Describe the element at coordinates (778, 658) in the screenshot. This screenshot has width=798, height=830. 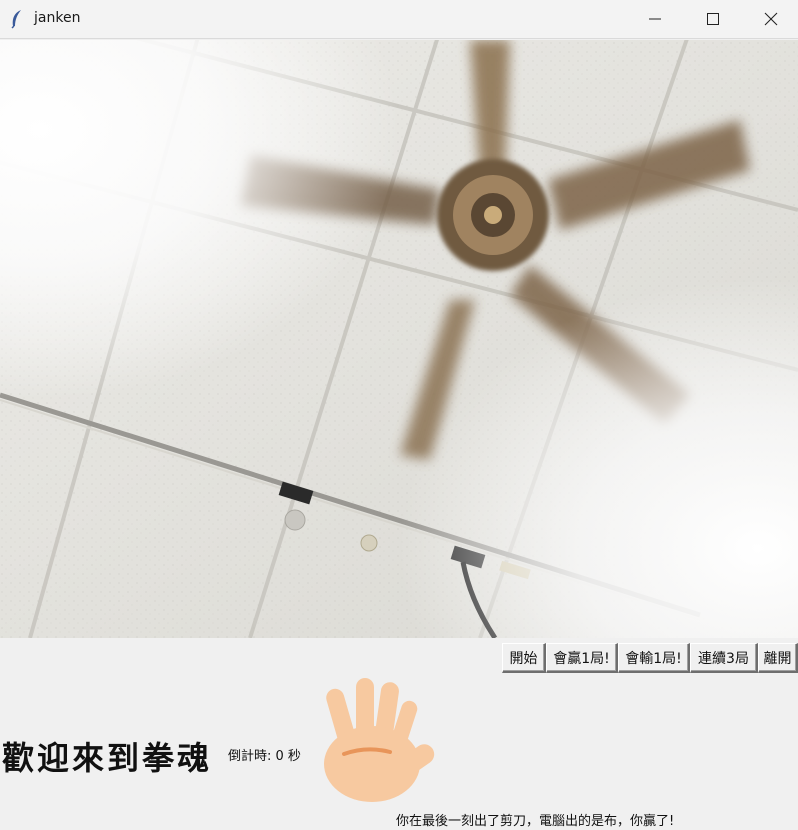
I see `leave-button: 離開` at that location.